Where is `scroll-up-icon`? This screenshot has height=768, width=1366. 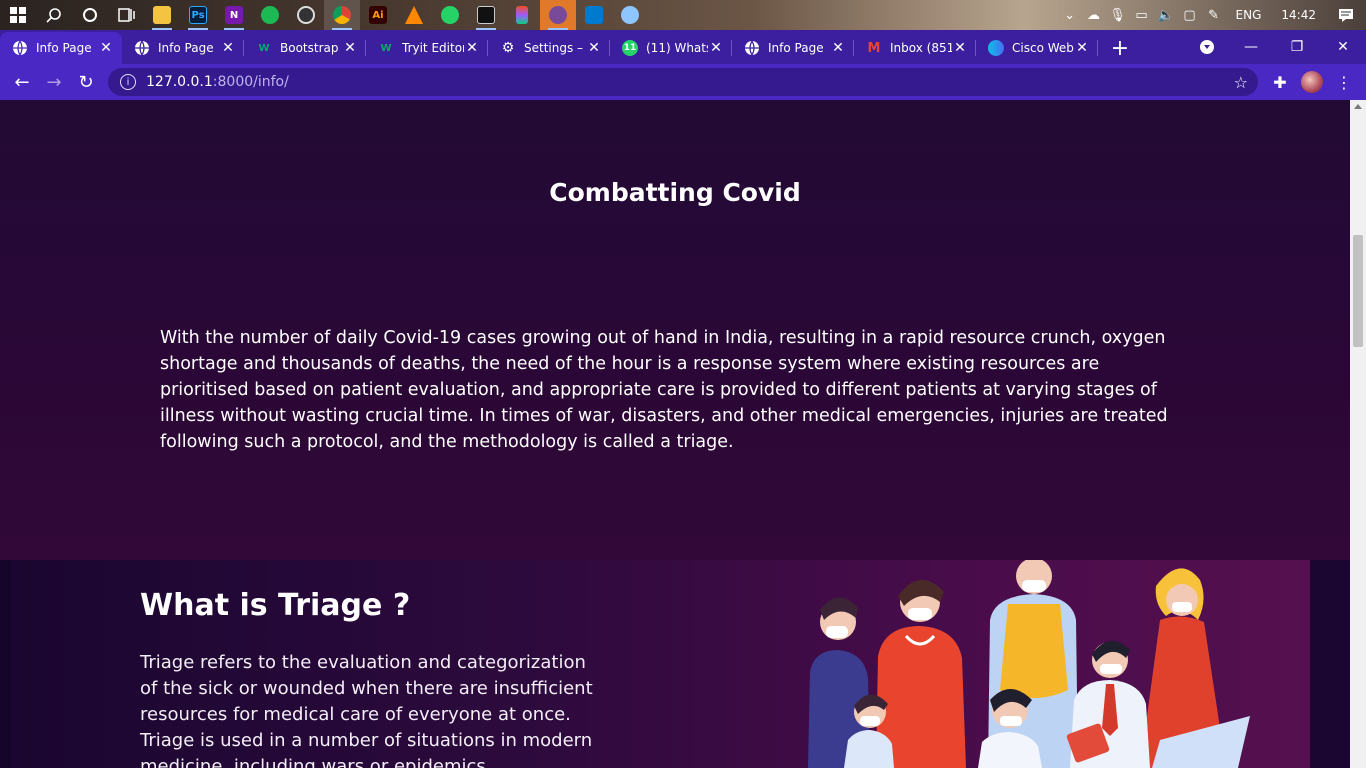
scroll-up-icon is located at coordinates (1358, 106).